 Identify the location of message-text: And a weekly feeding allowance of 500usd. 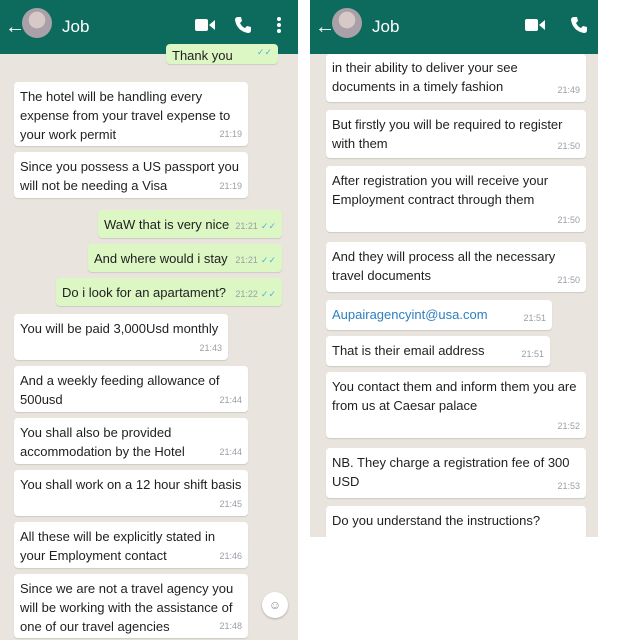
(120, 390).